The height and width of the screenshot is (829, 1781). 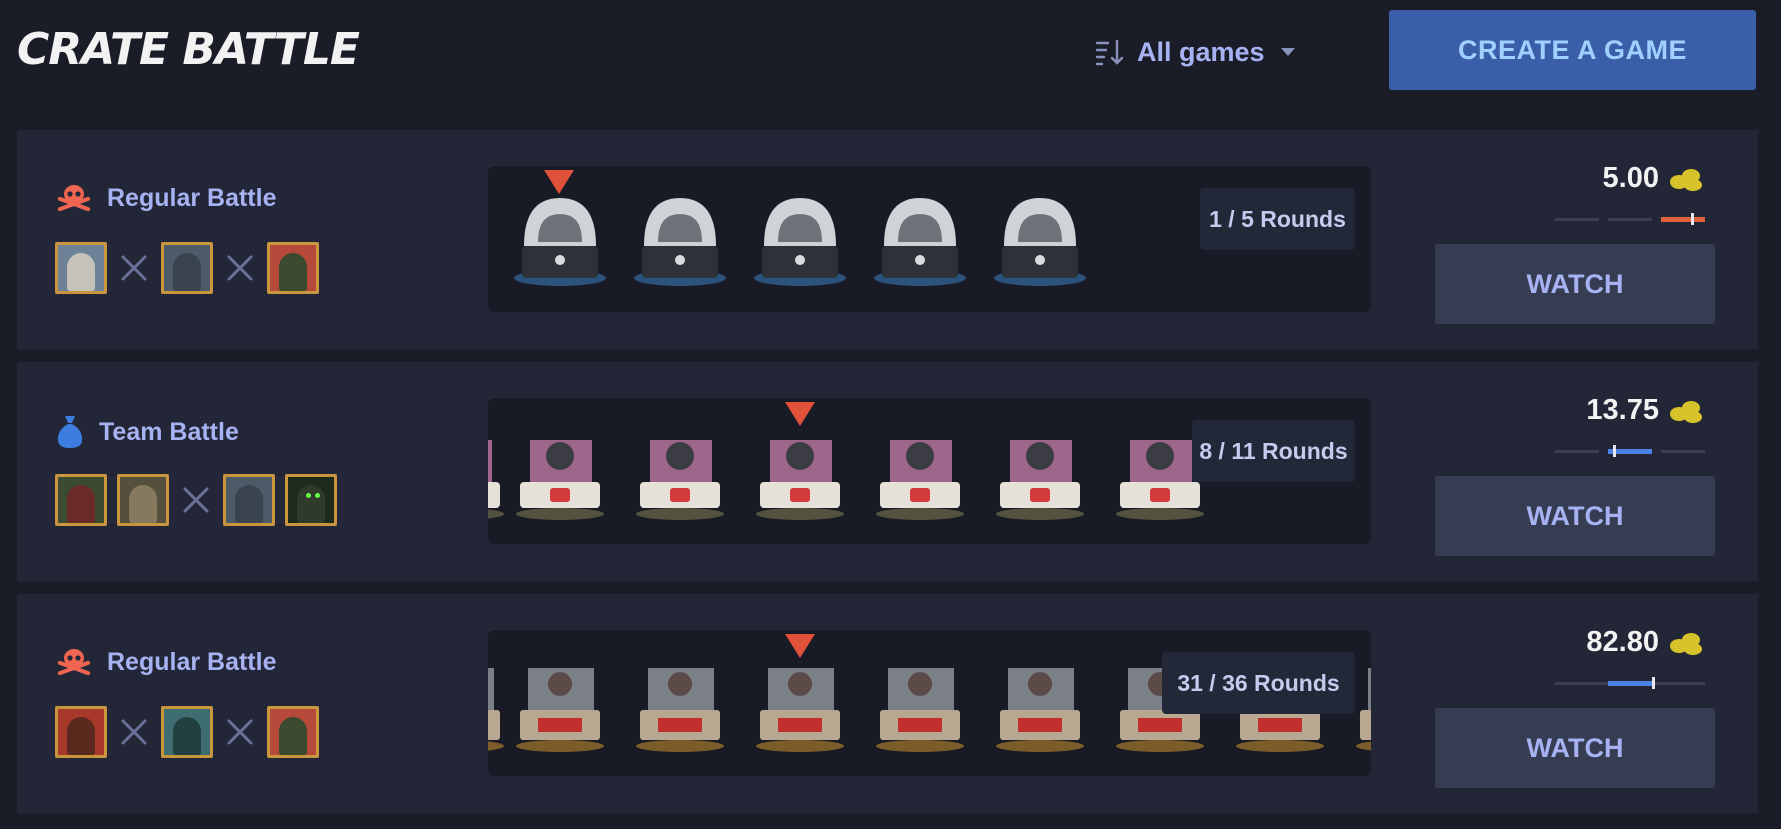 What do you see at coordinates (1622, 410) in the screenshot?
I see `price-value: 13.75` at bounding box center [1622, 410].